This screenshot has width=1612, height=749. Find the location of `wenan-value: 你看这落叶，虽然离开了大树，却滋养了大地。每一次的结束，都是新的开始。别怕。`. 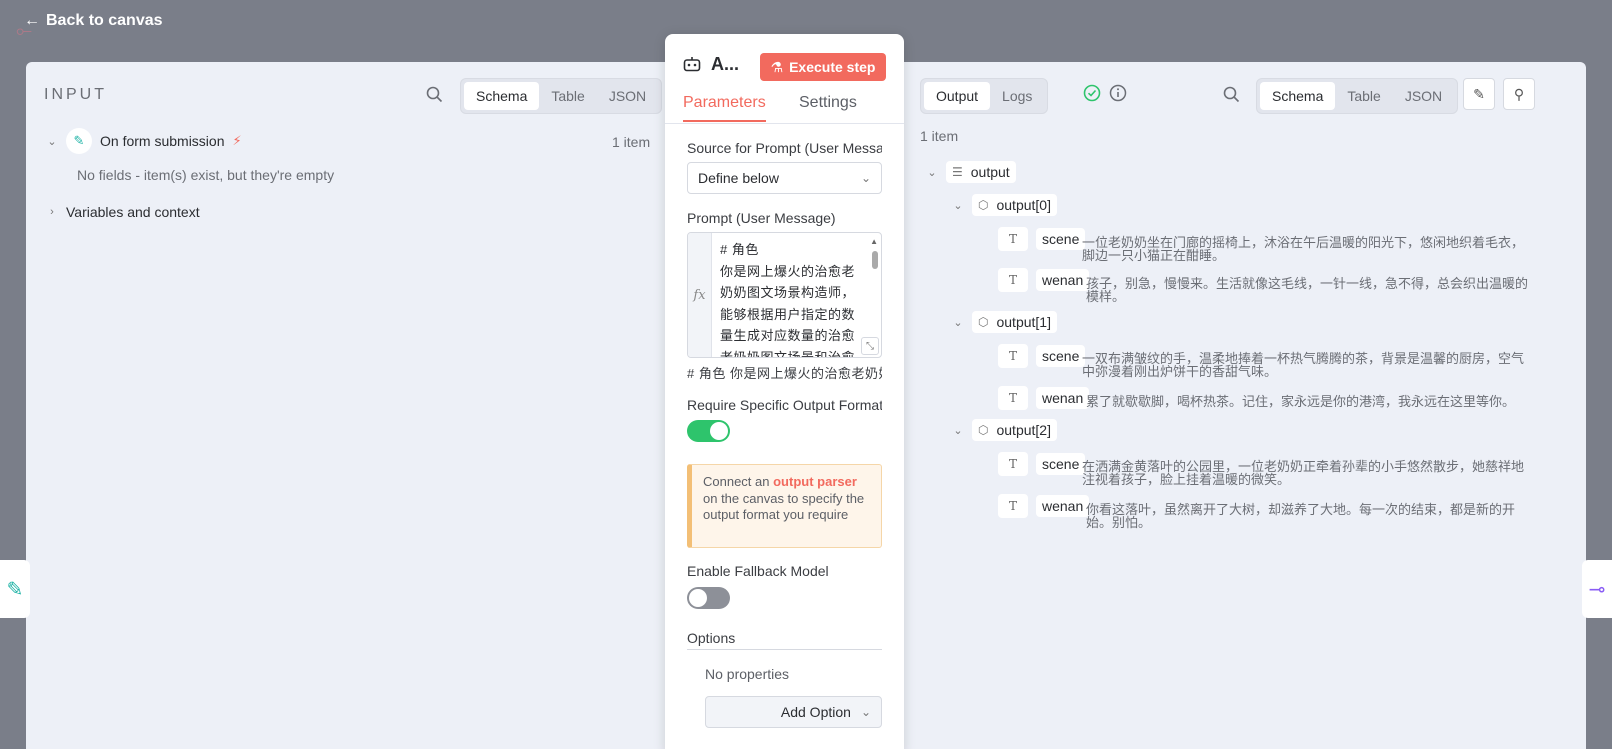

wenan-value: 你看这落叶，虽然离开了大树，却滋养了大地。每一次的结束，都是新的开始。别怕。 is located at coordinates (1301, 516).